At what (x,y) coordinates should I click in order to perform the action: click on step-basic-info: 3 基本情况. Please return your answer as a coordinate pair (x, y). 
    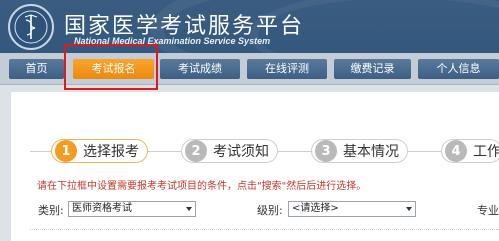
    Looking at the image, I should click on (359, 151).